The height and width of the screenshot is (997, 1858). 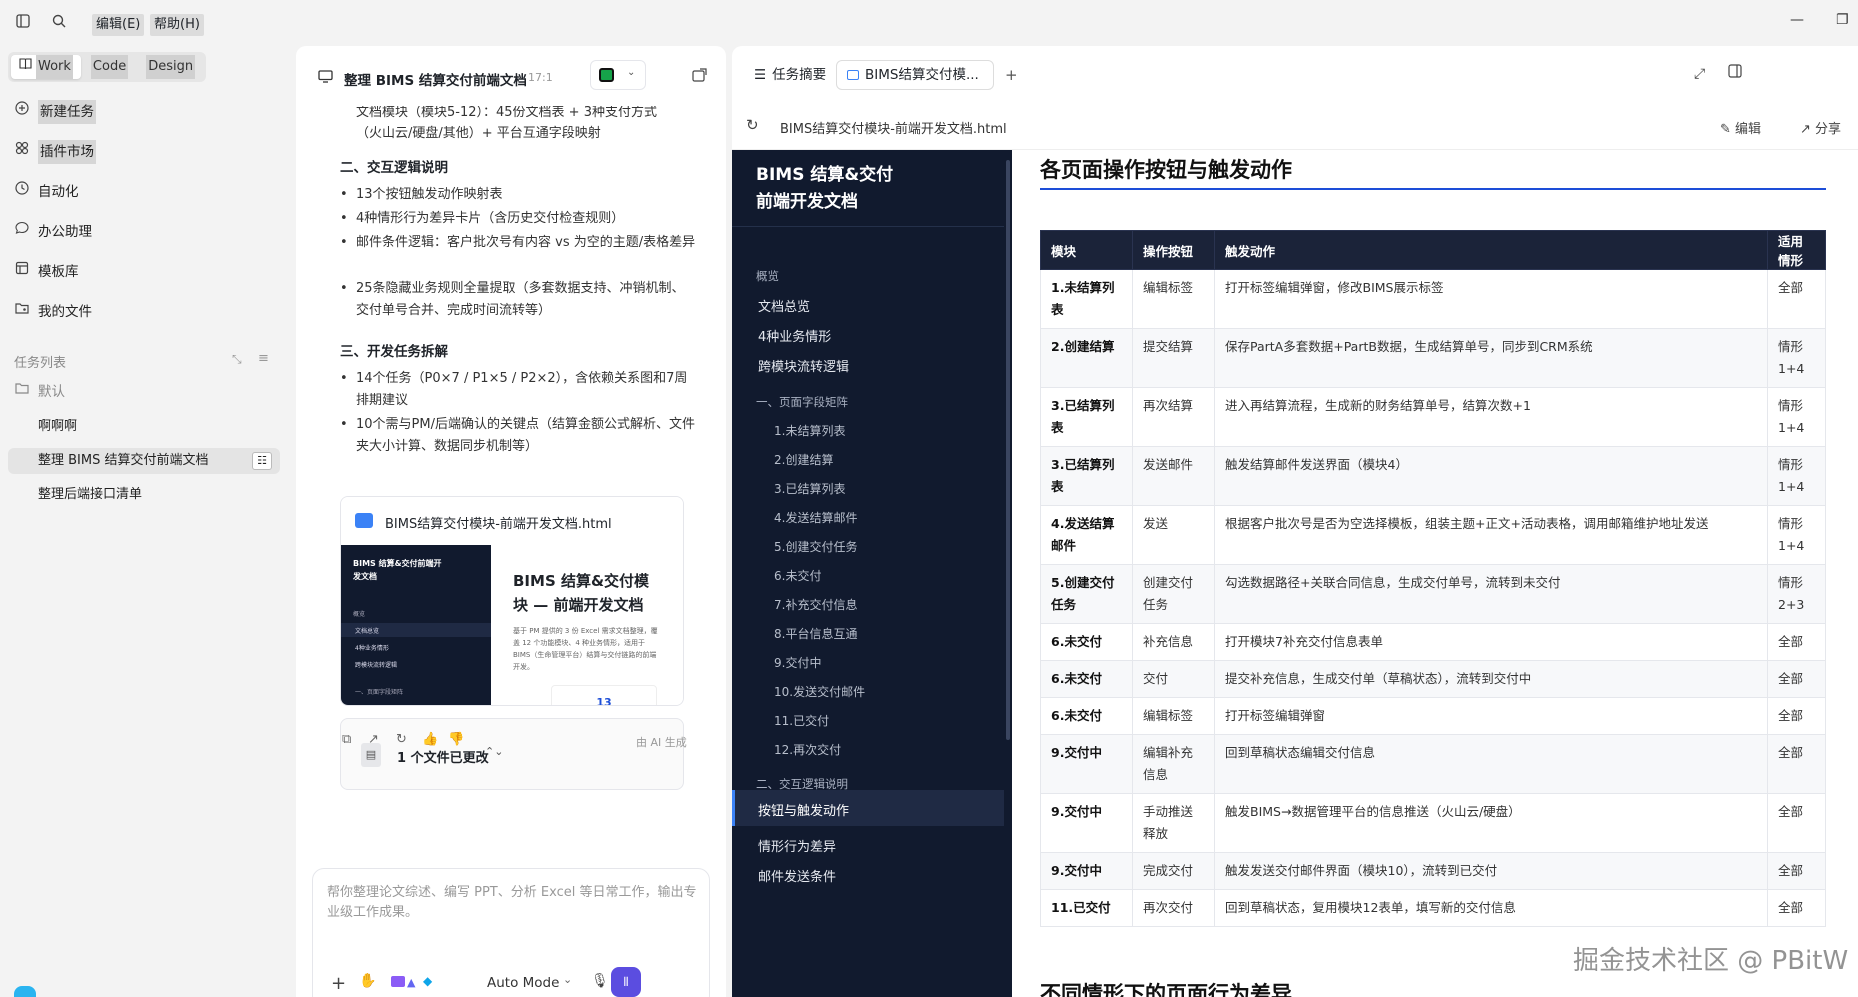 What do you see at coordinates (803, 809) in the screenshot?
I see `nav-link-active: 按钮与触发动作` at bounding box center [803, 809].